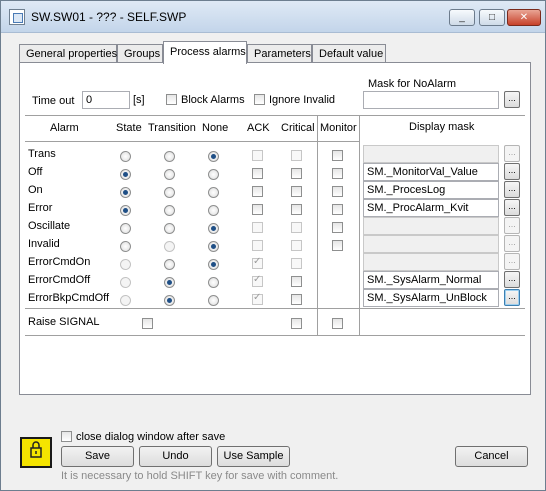 The height and width of the screenshot is (491, 546). Describe the element at coordinates (42, 154) in the screenshot. I see `alarm-name-trans: Trans` at that location.